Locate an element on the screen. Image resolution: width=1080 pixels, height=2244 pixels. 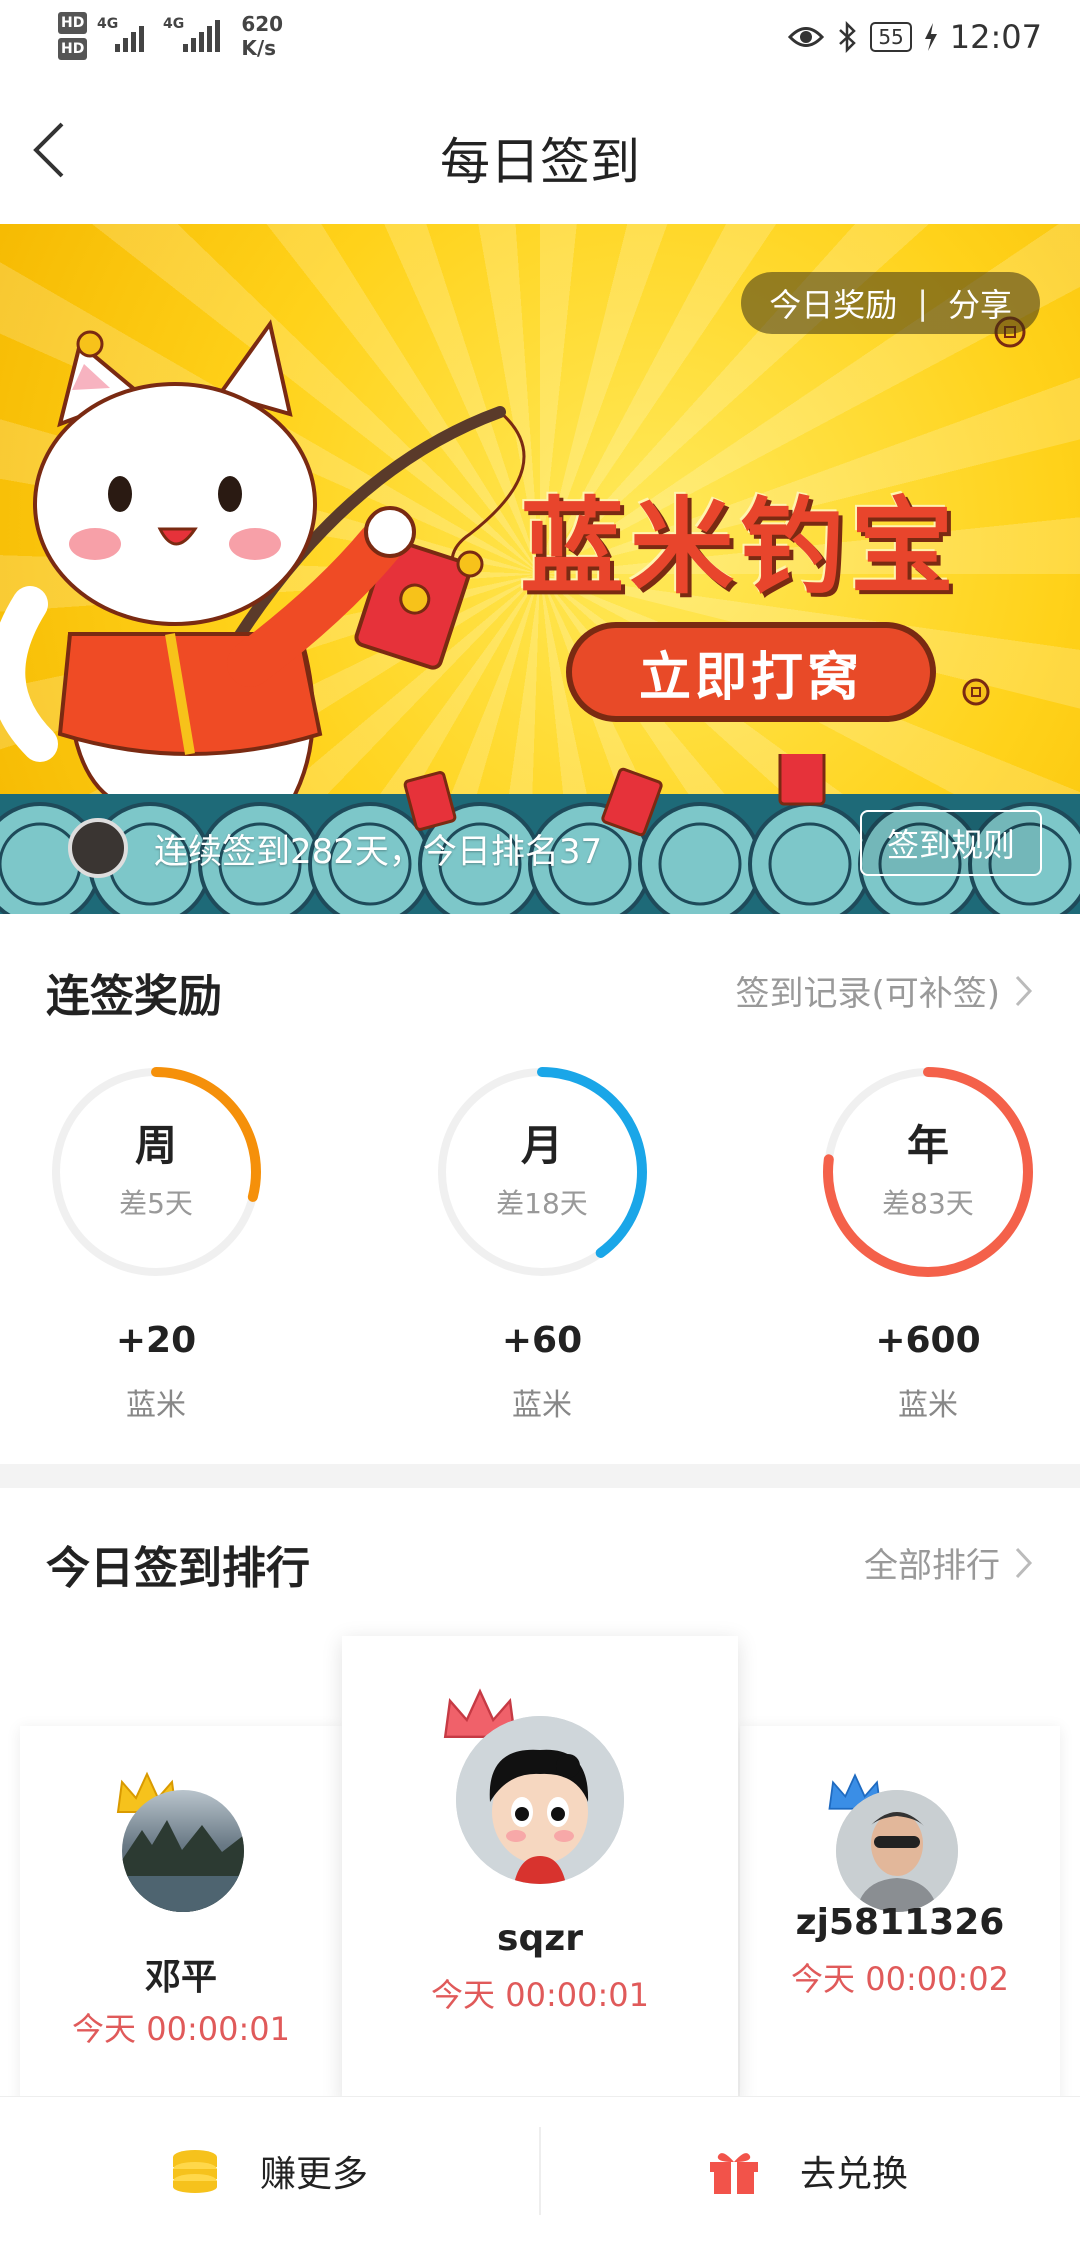
rewards-heading: 连签奖励 is located at coordinates (134, 996).